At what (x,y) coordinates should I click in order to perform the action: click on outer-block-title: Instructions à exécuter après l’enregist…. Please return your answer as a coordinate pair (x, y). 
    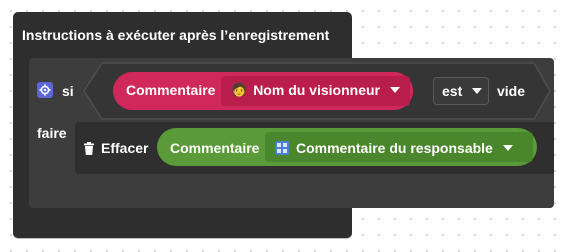
    Looking at the image, I should click on (176, 35).